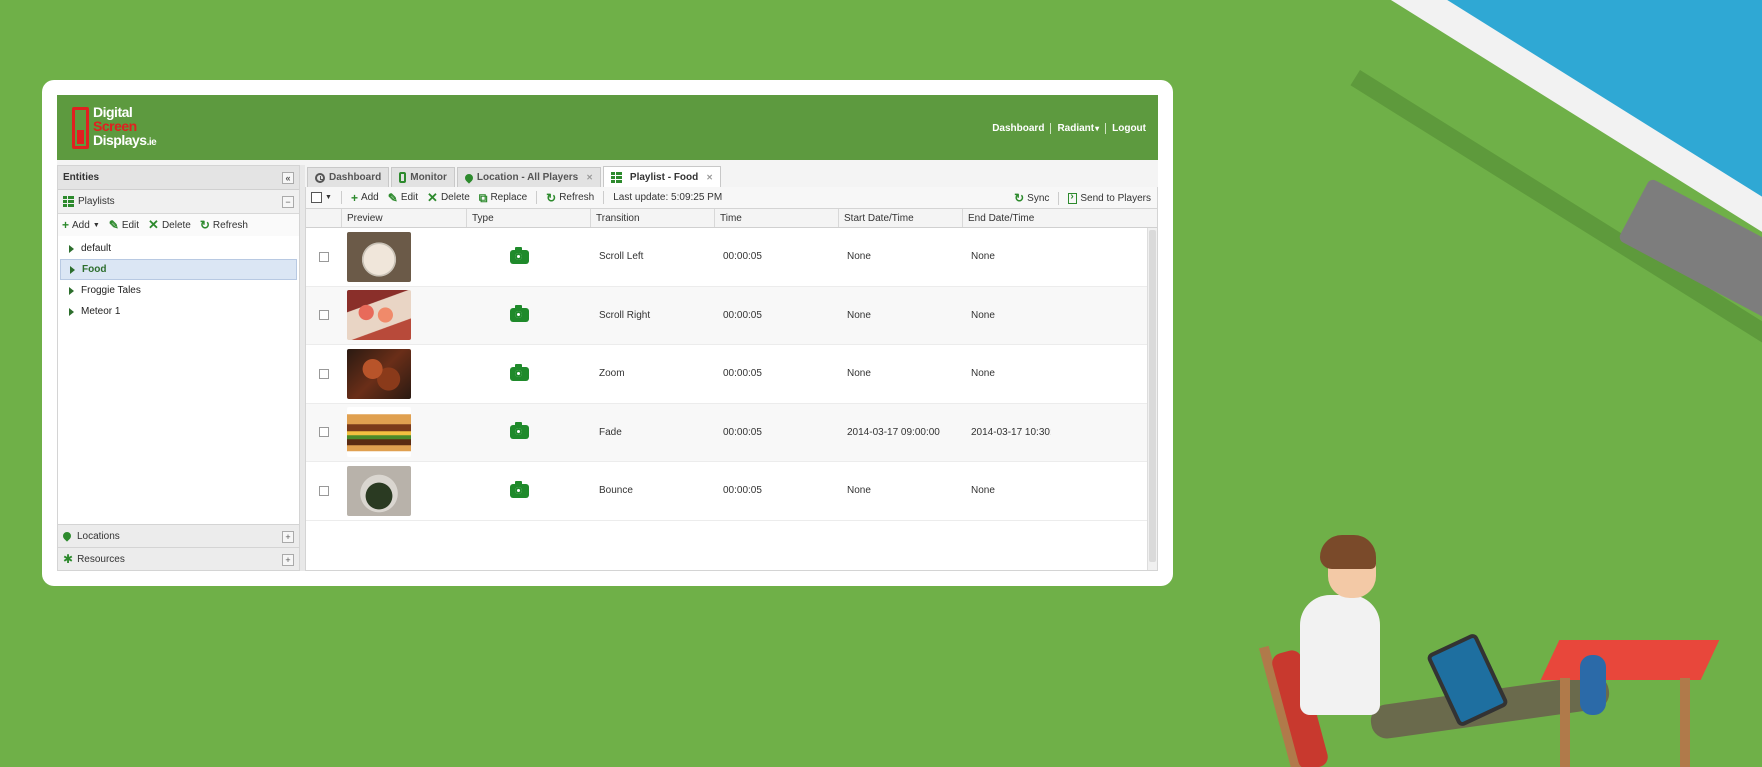  What do you see at coordinates (96, 248) in the screenshot?
I see `playlist-item-label: default` at bounding box center [96, 248].